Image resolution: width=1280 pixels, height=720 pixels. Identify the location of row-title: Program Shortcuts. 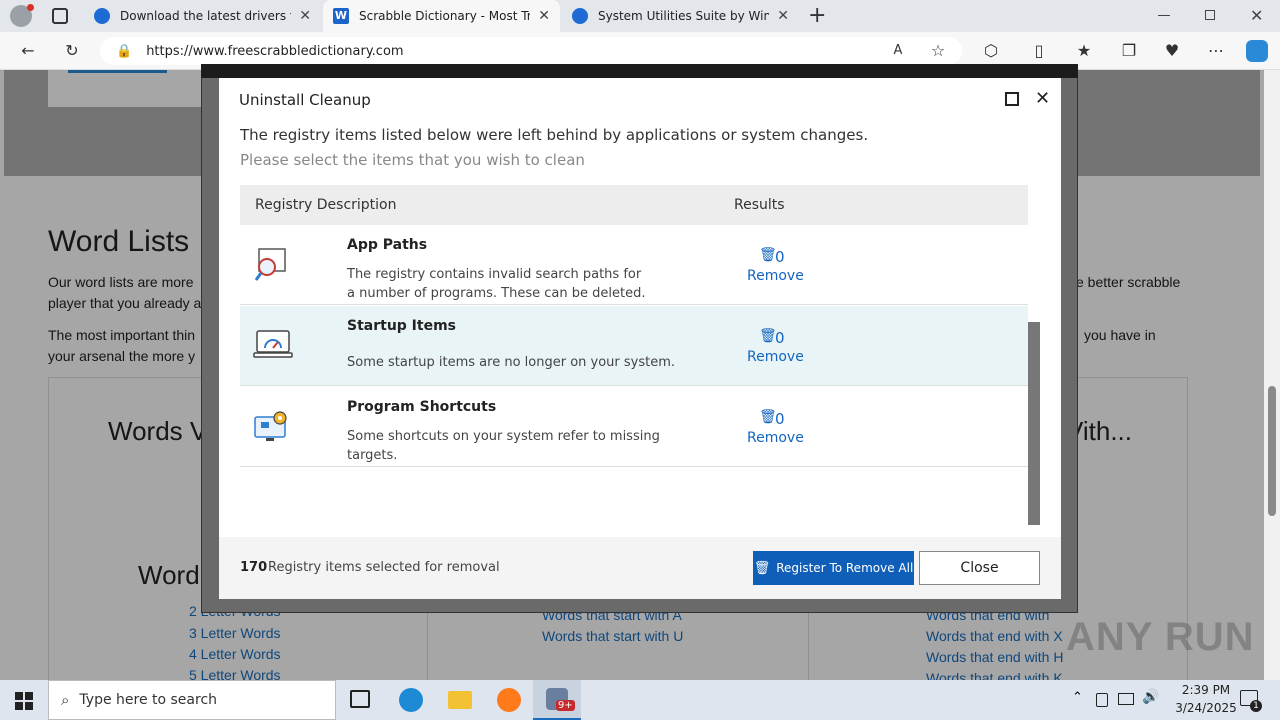
(422, 407).